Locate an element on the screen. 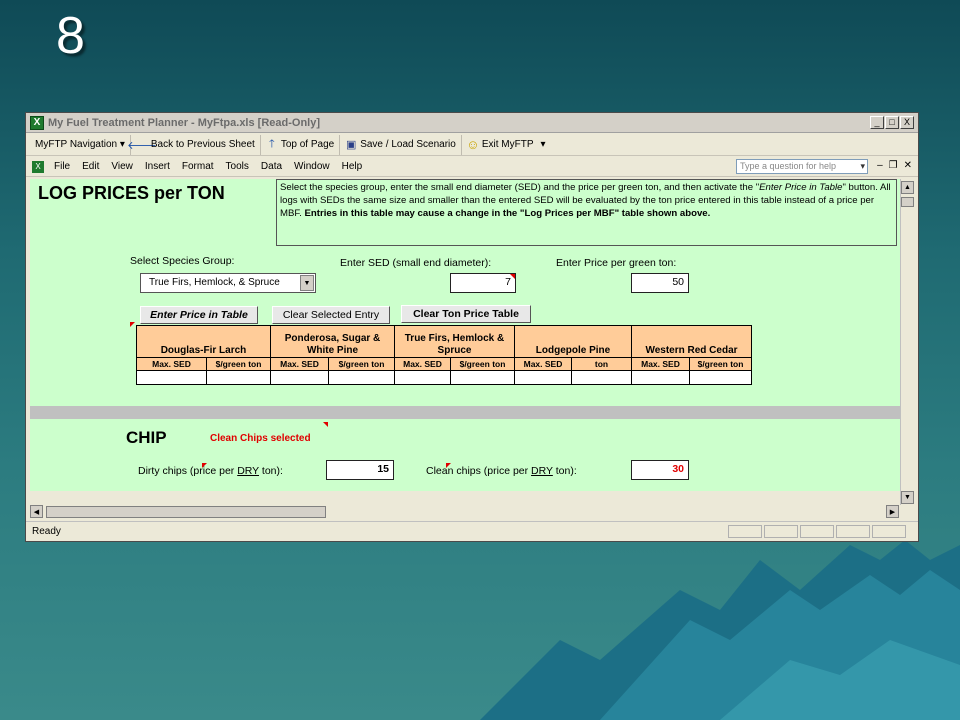  species-header: Ponderosa, Sugar & White Pine is located at coordinates (332, 341).